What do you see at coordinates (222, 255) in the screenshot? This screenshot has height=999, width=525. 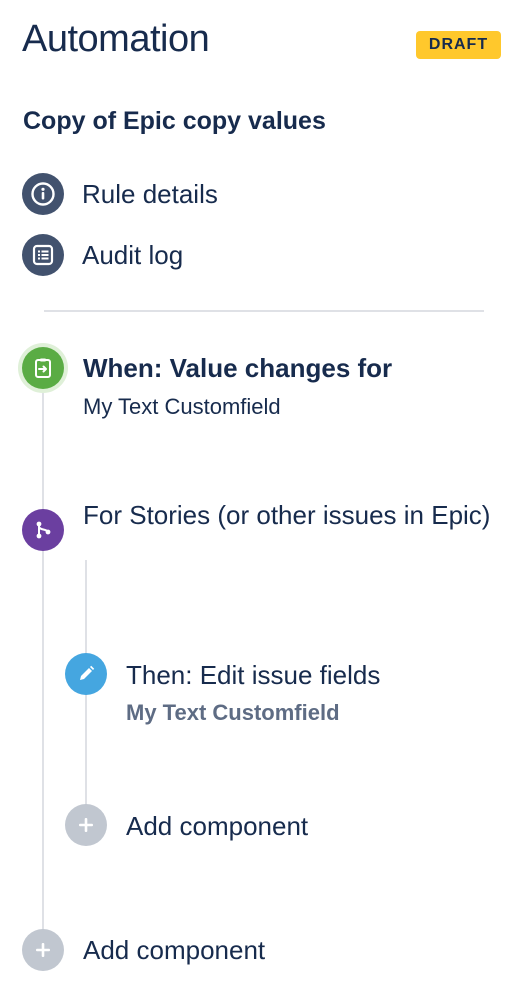 I see `nav-item-audit-log: Audit log` at bounding box center [222, 255].